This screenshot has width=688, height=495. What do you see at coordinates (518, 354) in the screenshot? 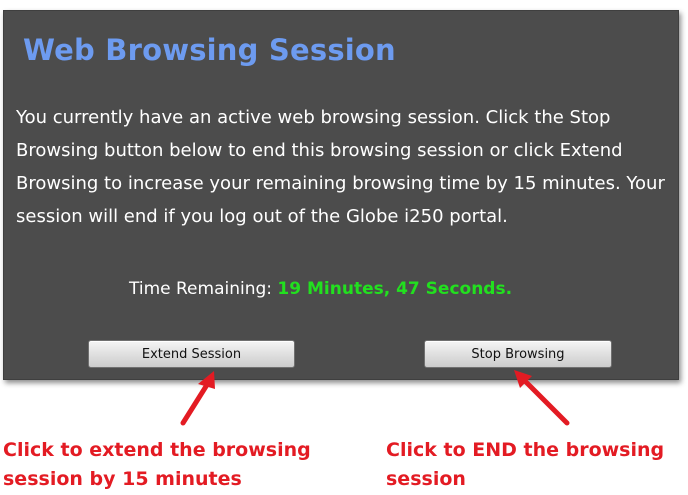
I see `stop-browsing-button: Stop Browsing` at bounding box center [518, 354].